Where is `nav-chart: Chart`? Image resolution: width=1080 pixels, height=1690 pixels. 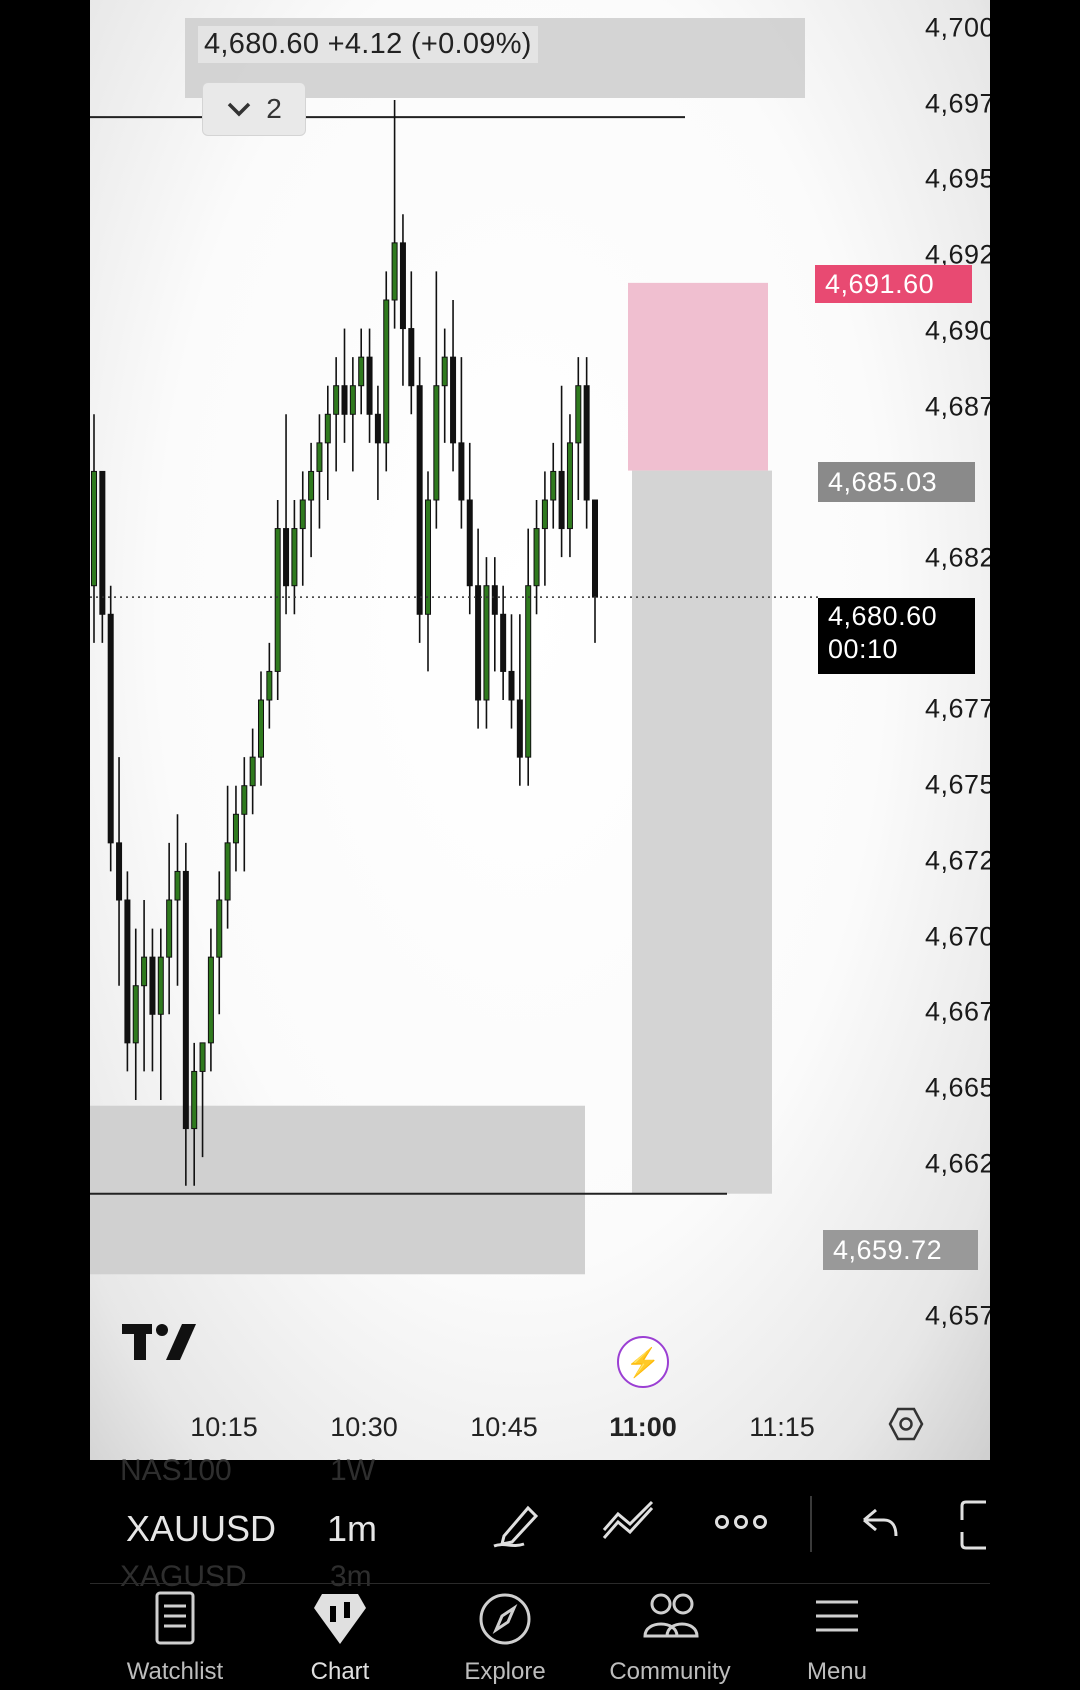
nav-chart: Chart is located at coordinates (340, 1638).